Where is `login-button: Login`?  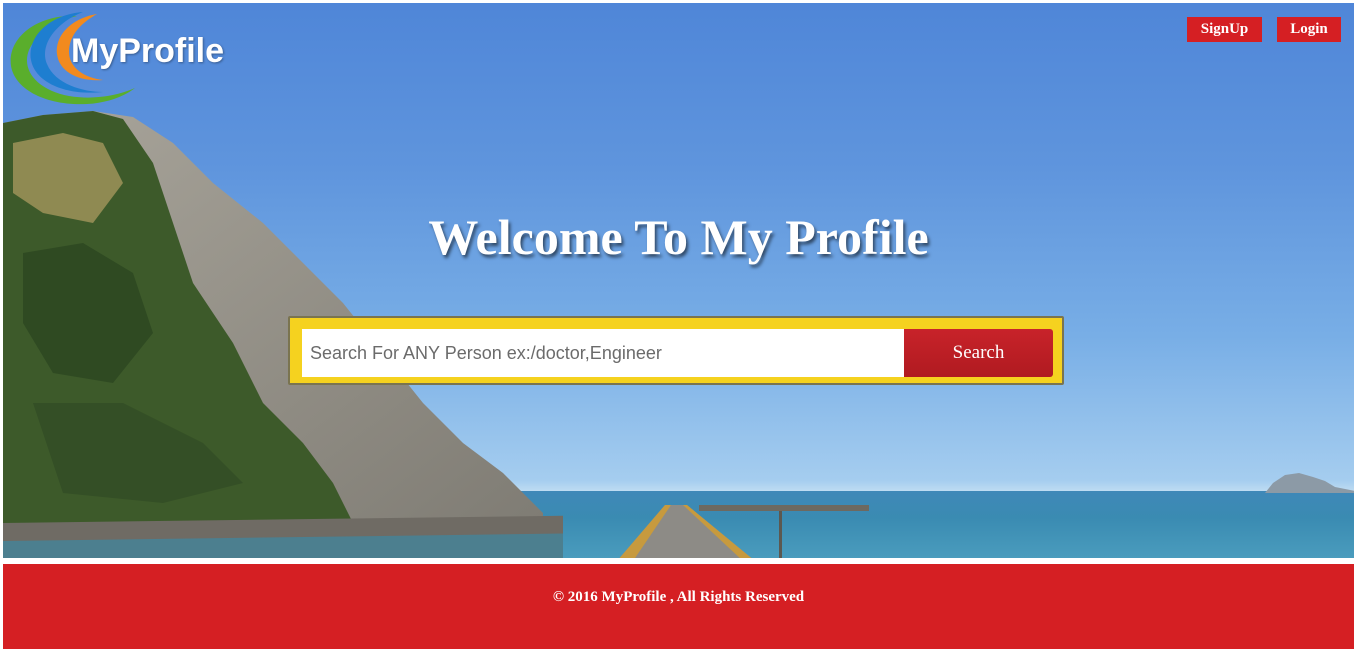
login-button: Login is located at coordinates (1309, 29).